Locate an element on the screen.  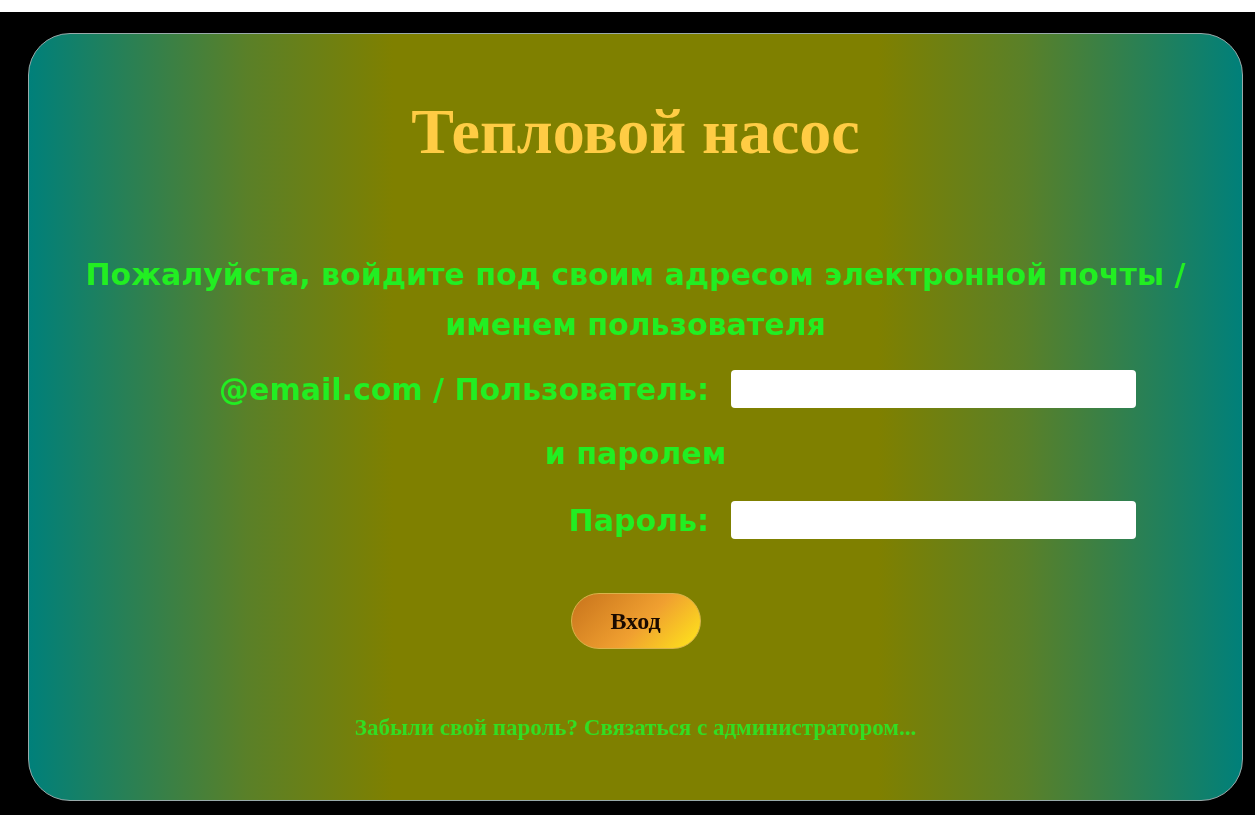
login-prompt: Пожалуйста, войдите под своим адресом электронной почты / именем пользователя is located at coordinates (635, 300).